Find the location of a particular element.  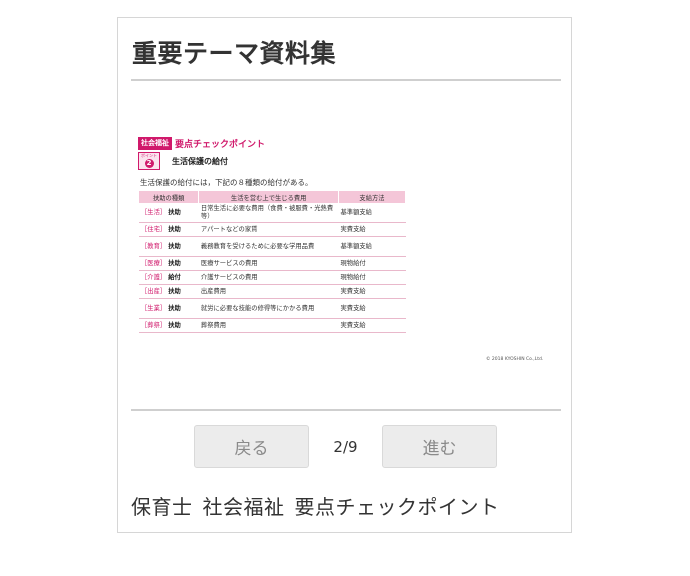

table-header-cell: 支給方法 is located at coordinates (372, 197).